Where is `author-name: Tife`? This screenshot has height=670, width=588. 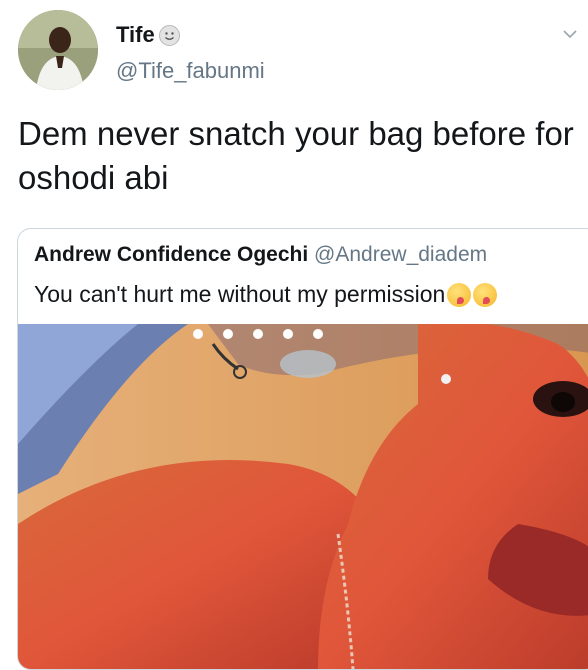 author-name: Tife is located at coordinates (148, 35).